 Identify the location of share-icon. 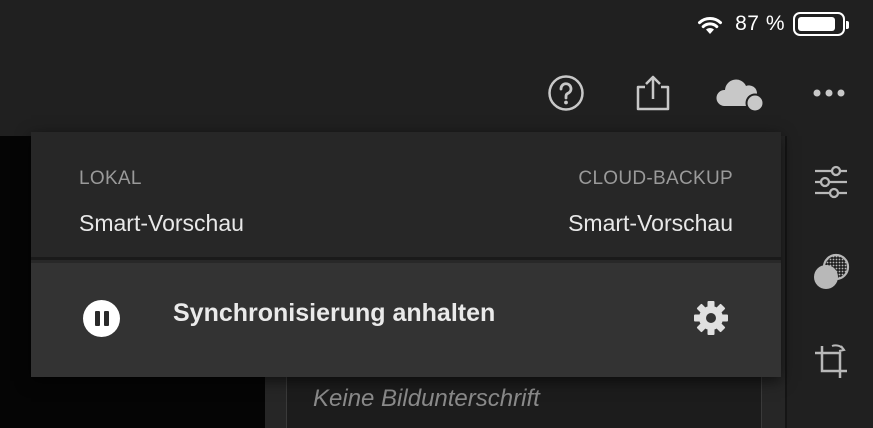
(653, 93).